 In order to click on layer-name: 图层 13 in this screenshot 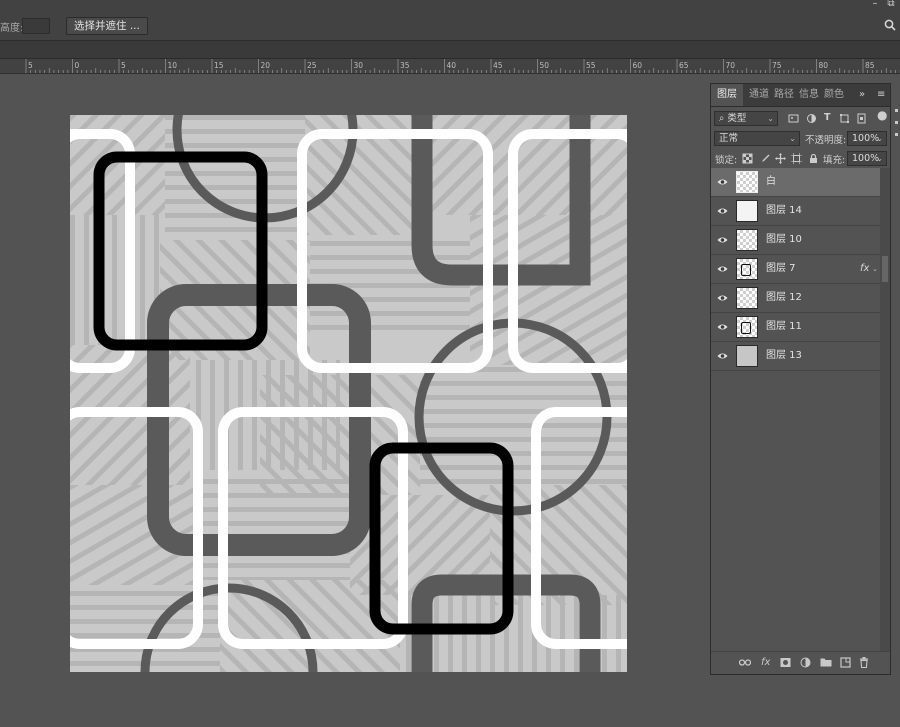, I will do `click(784, 356)`.